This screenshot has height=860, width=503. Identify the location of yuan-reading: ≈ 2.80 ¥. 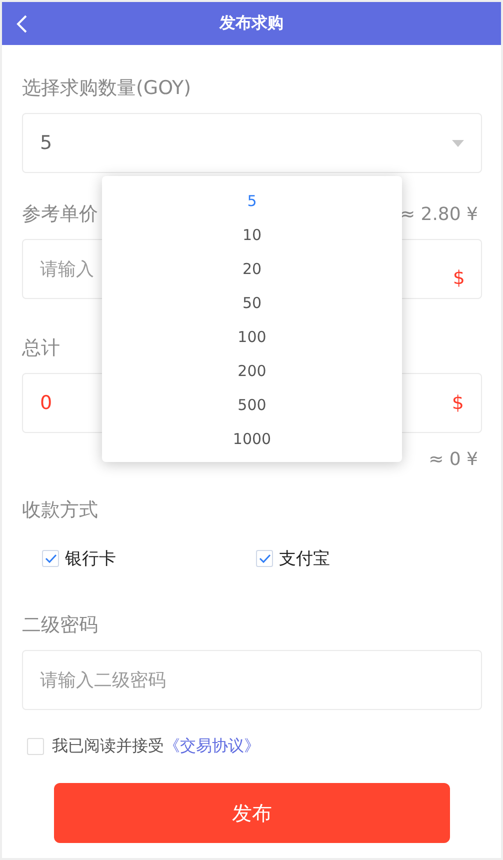
(439, 214).